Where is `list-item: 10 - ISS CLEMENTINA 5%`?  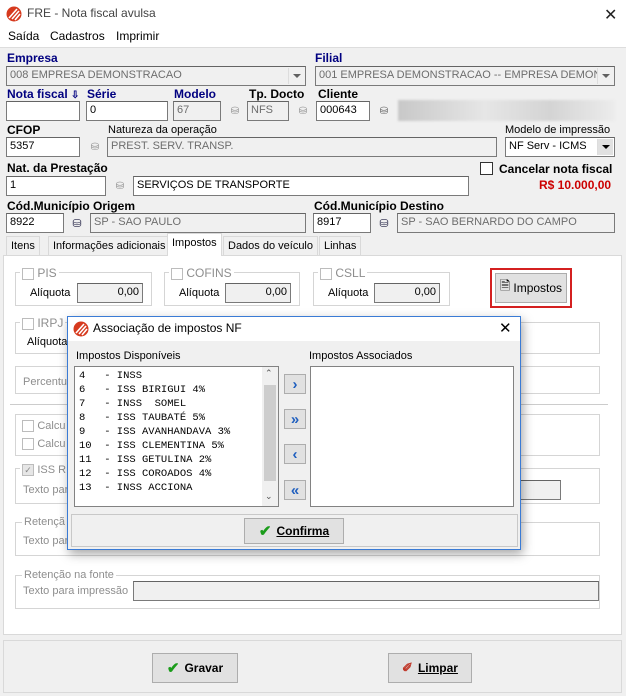 list-item: 10 - ISS CLEMENTINA 5% is located at coordinates (169, 446).